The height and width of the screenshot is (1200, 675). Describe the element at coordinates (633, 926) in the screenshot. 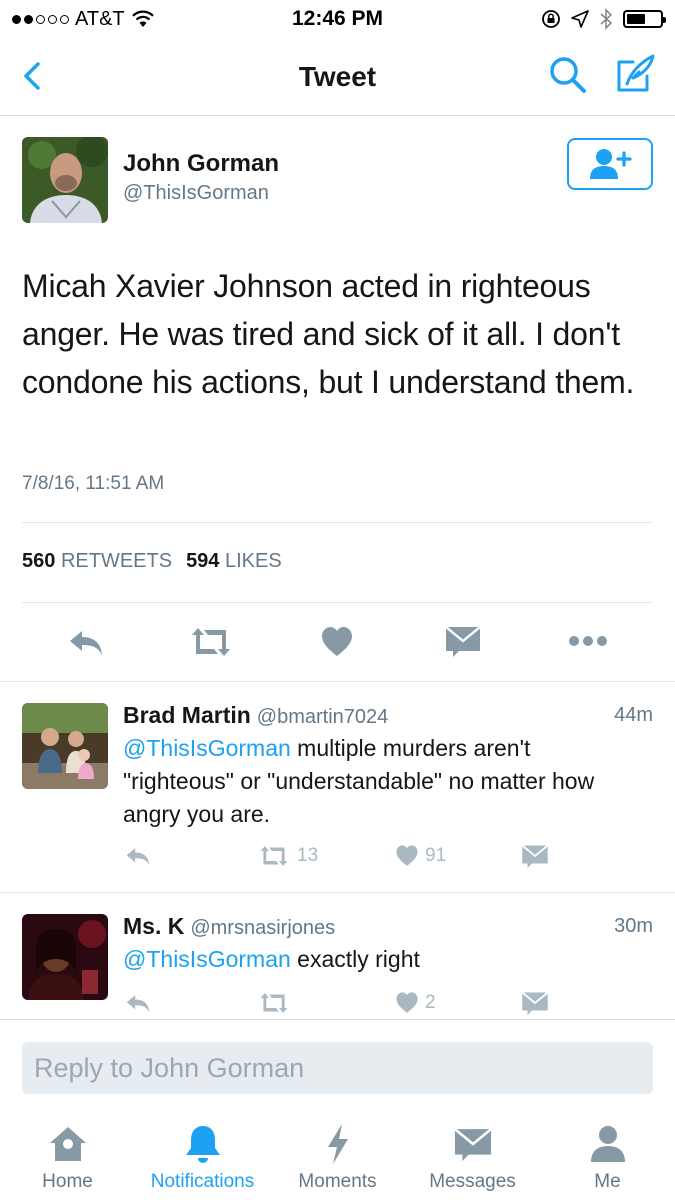

I see `reply-time: 30m` at that location.